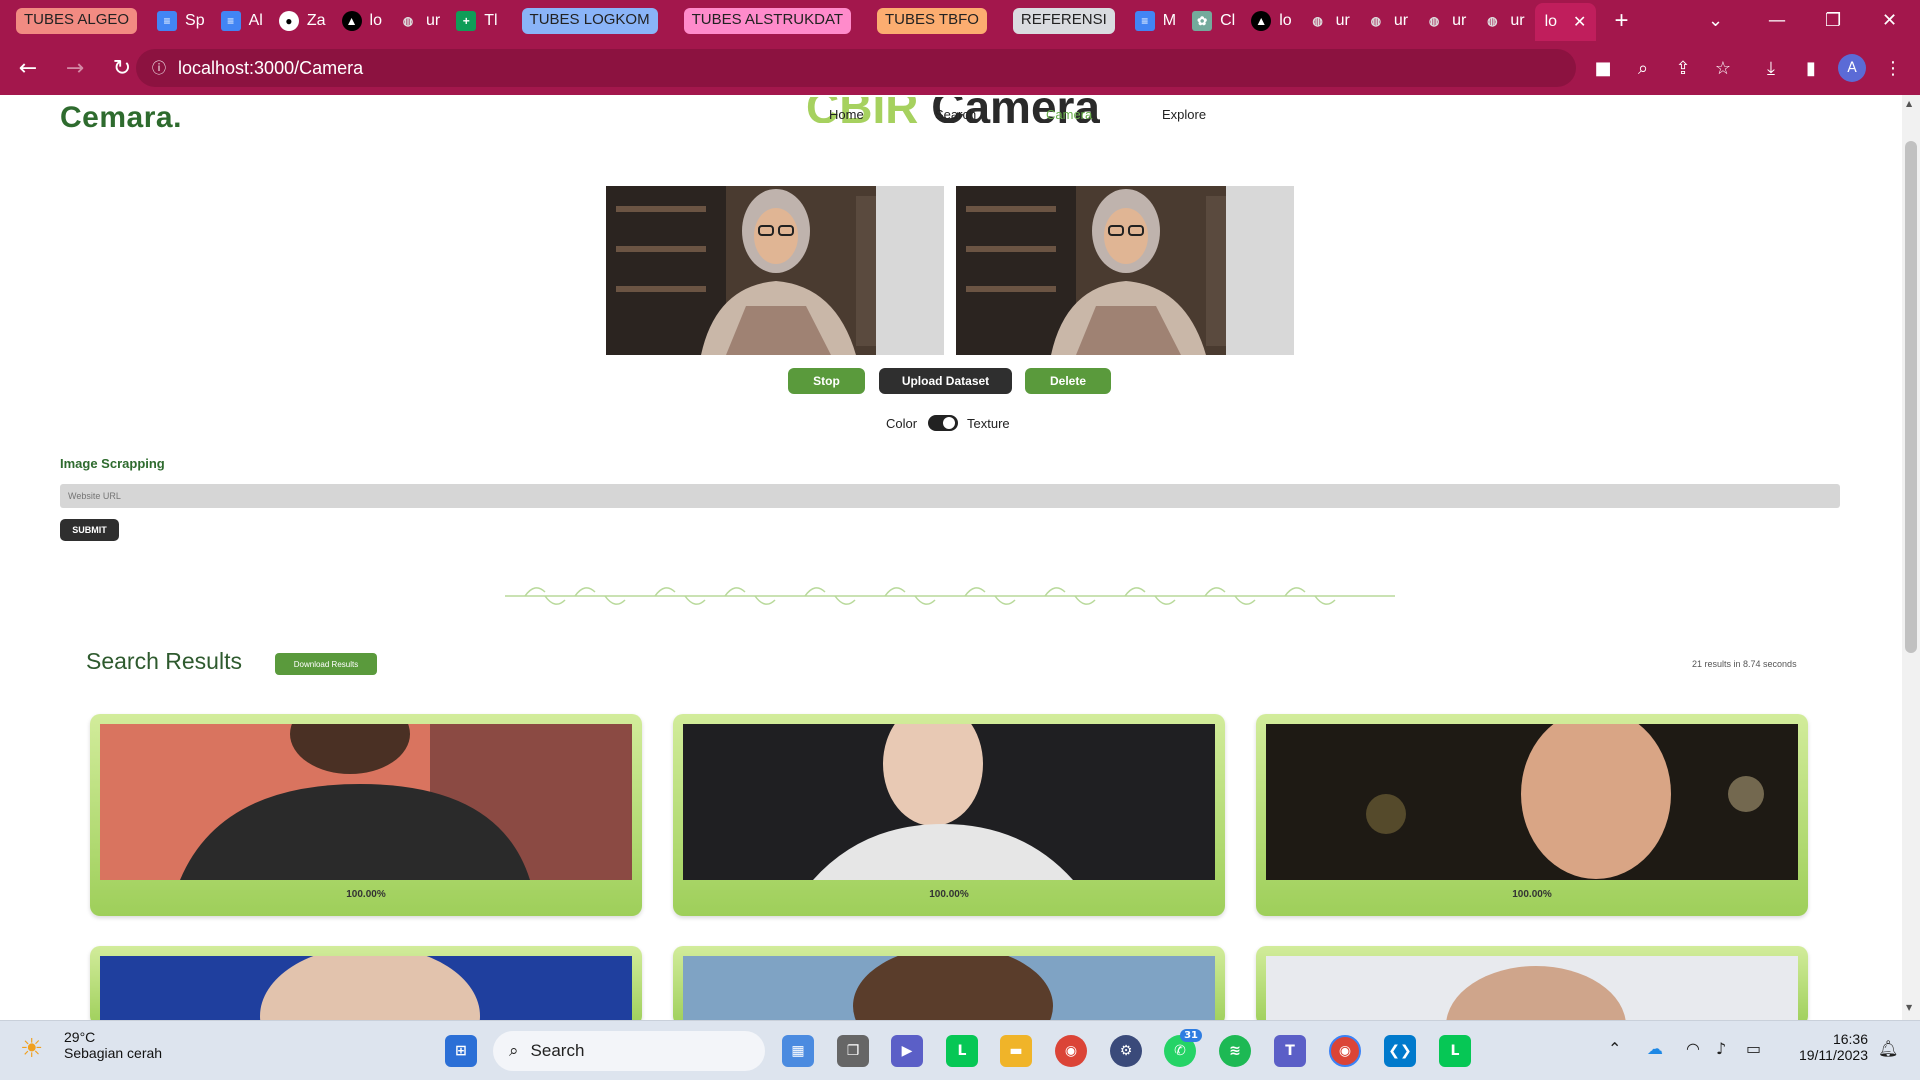 Image resolution: width=1920 pixels, height=1080 pixels. Describe the element at coordinates (950, 596) in the screenshot. I see `vine-divider` at that location.